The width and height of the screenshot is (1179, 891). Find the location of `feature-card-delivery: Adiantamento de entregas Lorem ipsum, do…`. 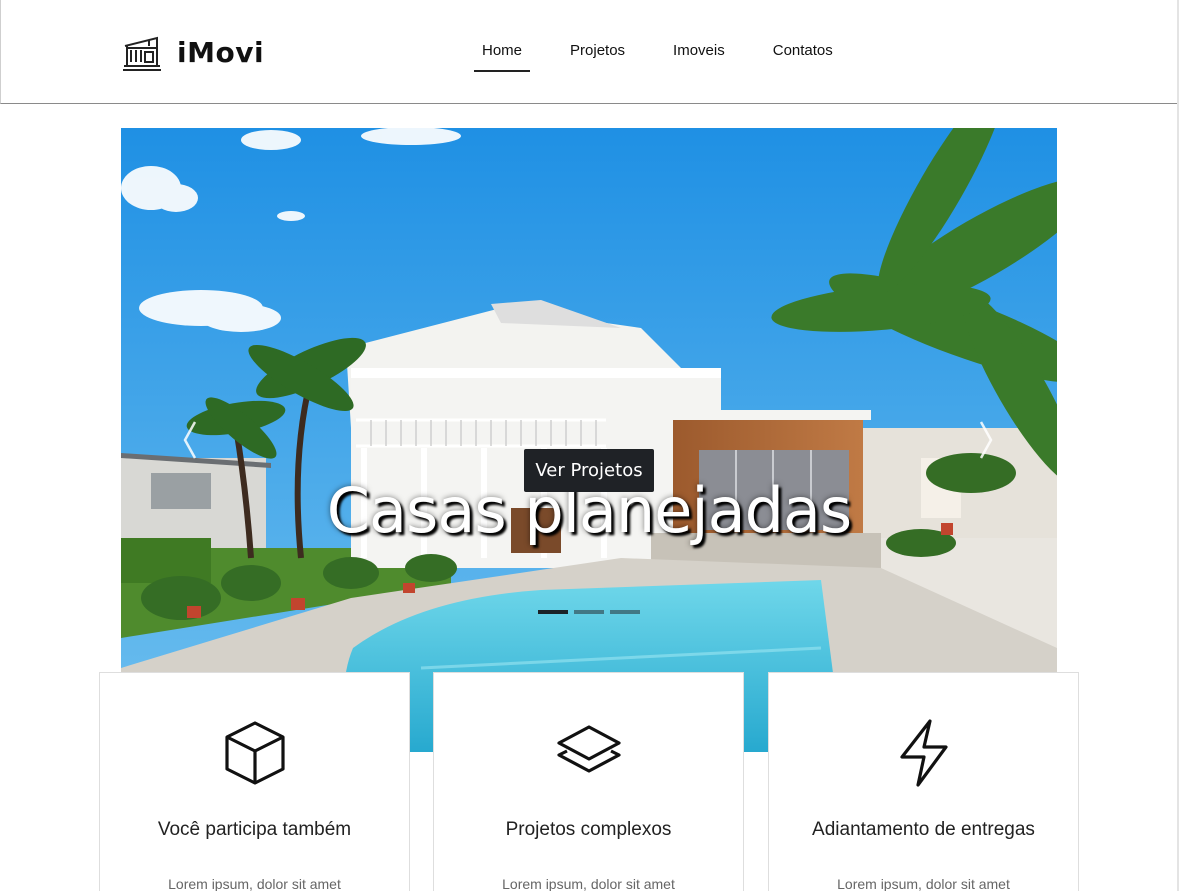

feature-card-delivery: Adiantamento de entregas Lorem ipsum, do… is located at coordinates (923, 781).